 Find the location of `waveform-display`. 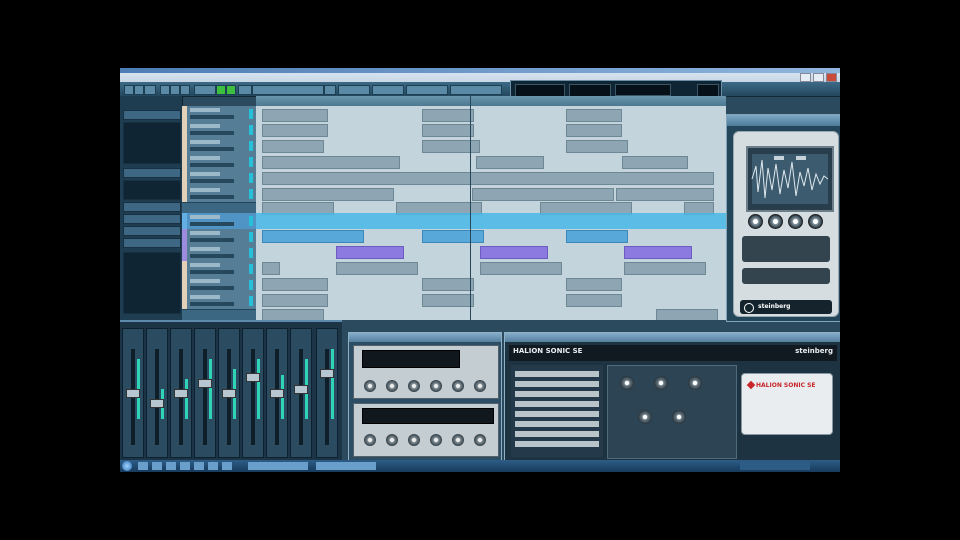

waveform-display is located at coordinates (790, 179).